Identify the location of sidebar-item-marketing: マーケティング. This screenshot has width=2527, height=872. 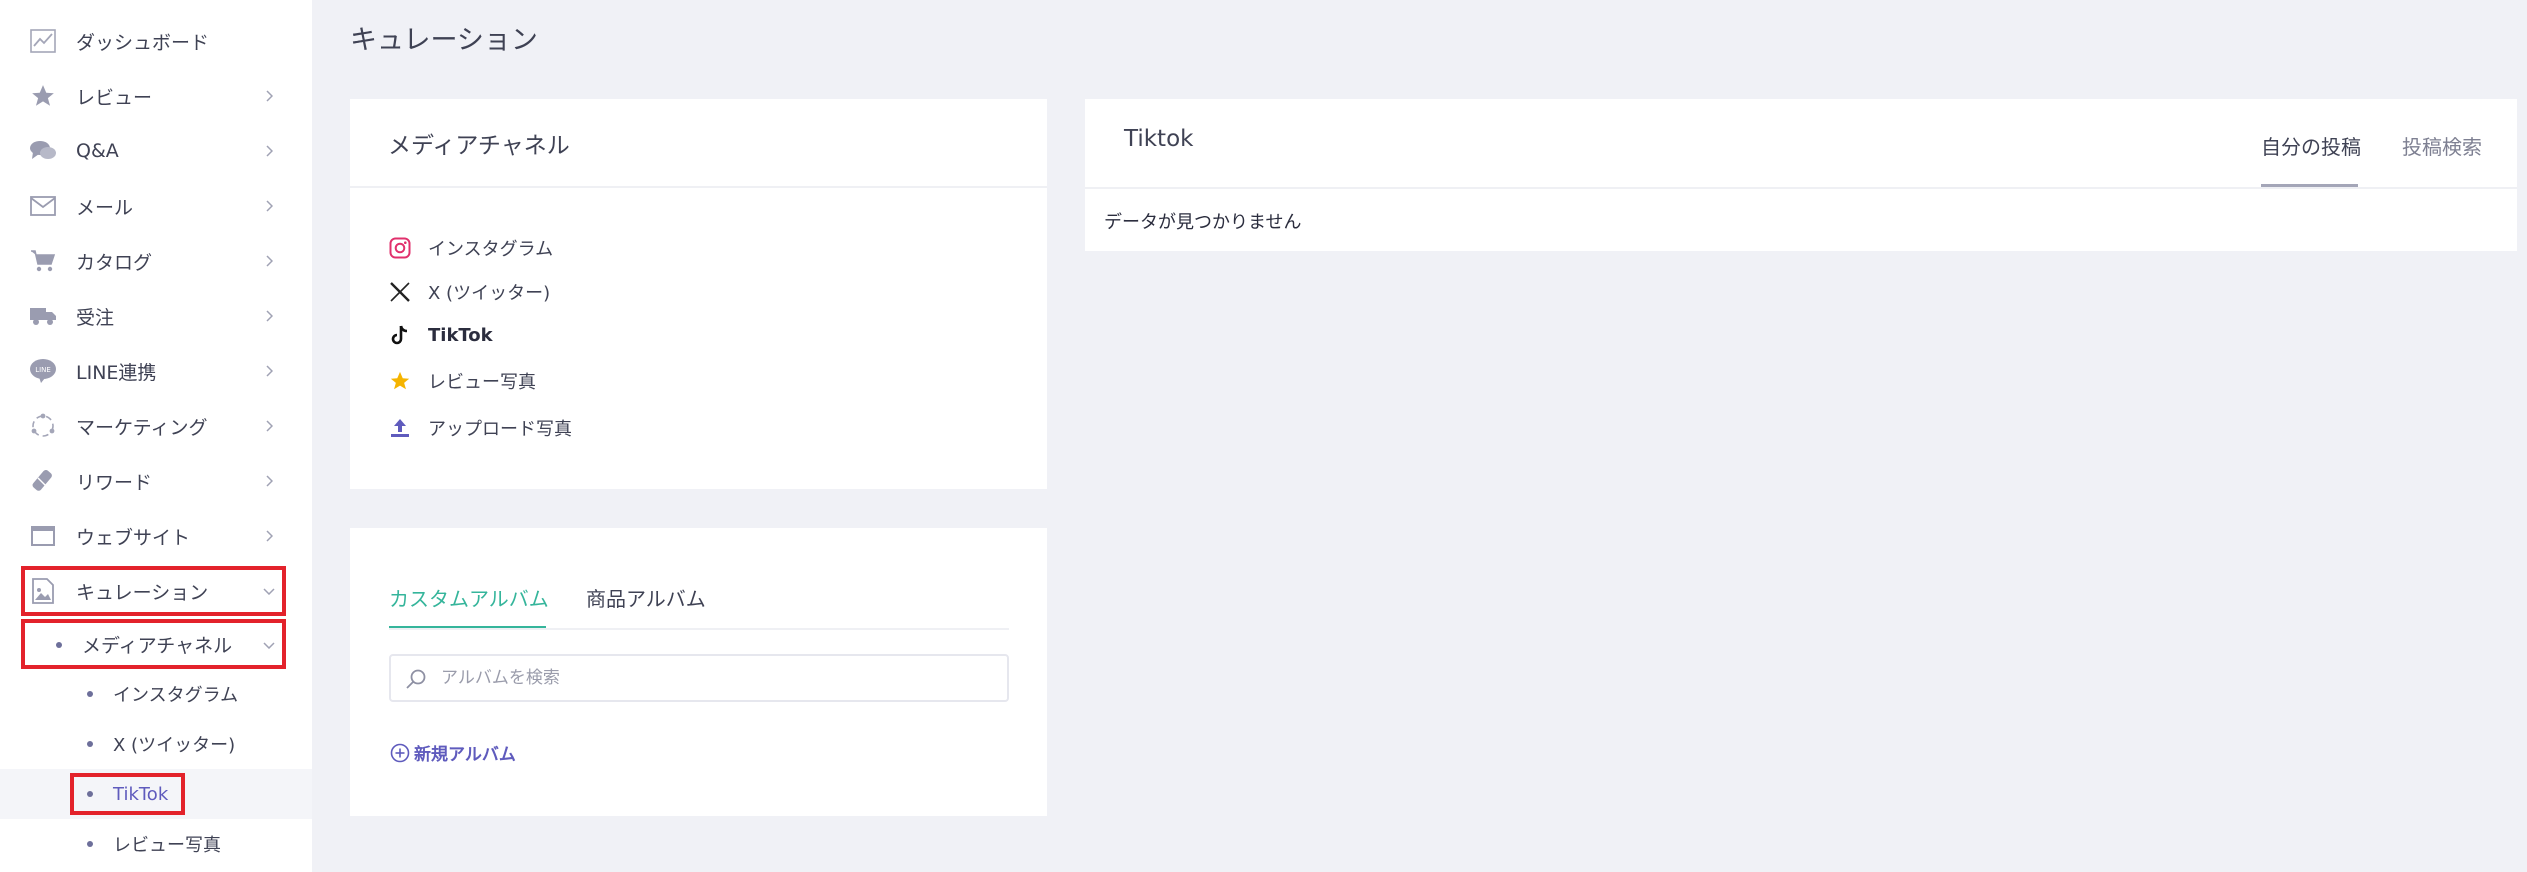
(156, 426).